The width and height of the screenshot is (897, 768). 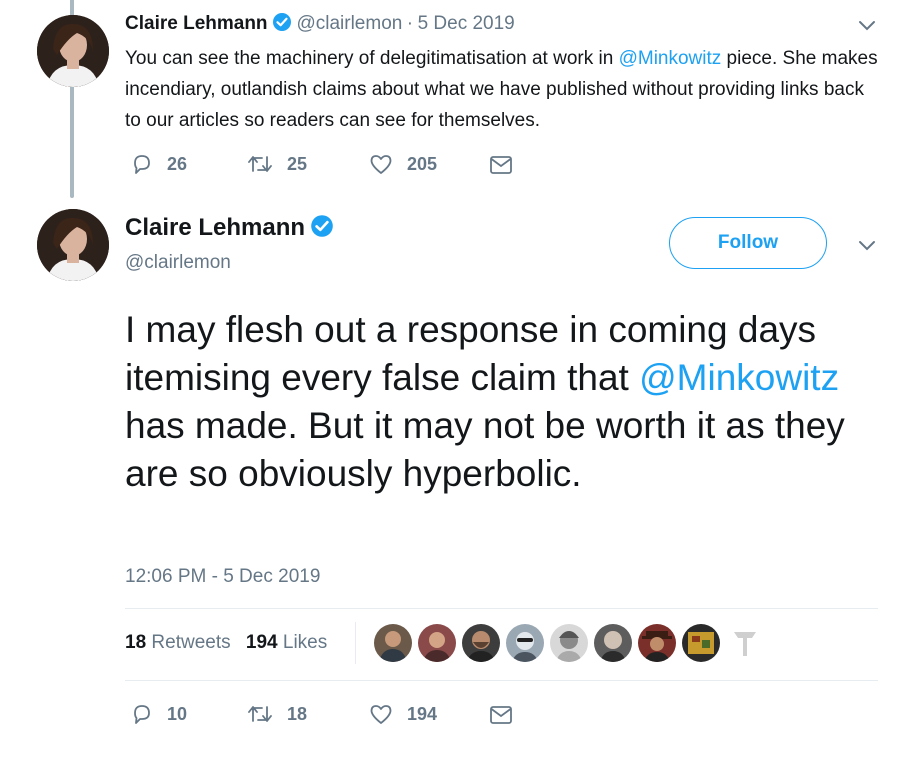 What do you see at coordinates (196, 23) in the screenshot?
I see `parent-author-name: Claire Lehmann` at bounding box center [196, 23].